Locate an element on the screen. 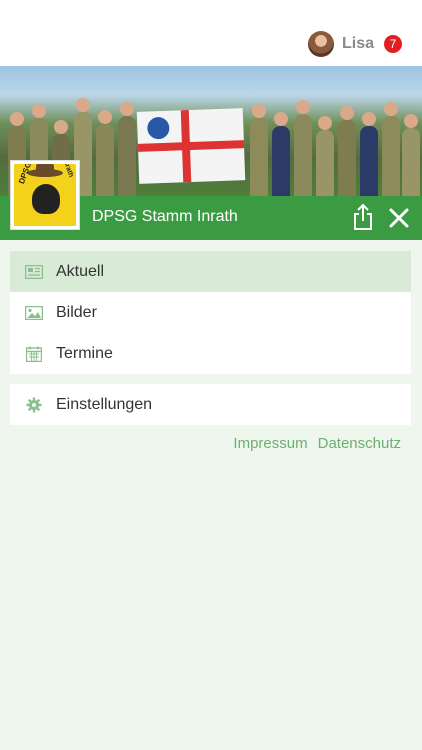  share-icon is located at coordinates (363, 217).